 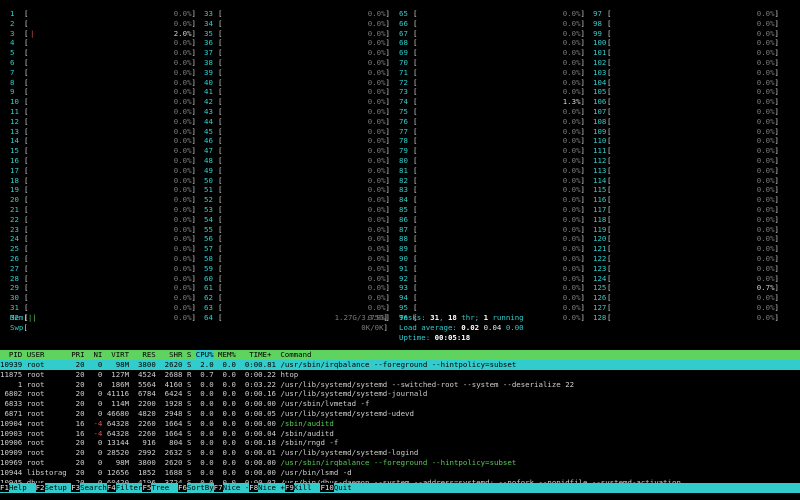 I want to click on fkey-nice-button: F7Nice -, so click(x=231, y=487).